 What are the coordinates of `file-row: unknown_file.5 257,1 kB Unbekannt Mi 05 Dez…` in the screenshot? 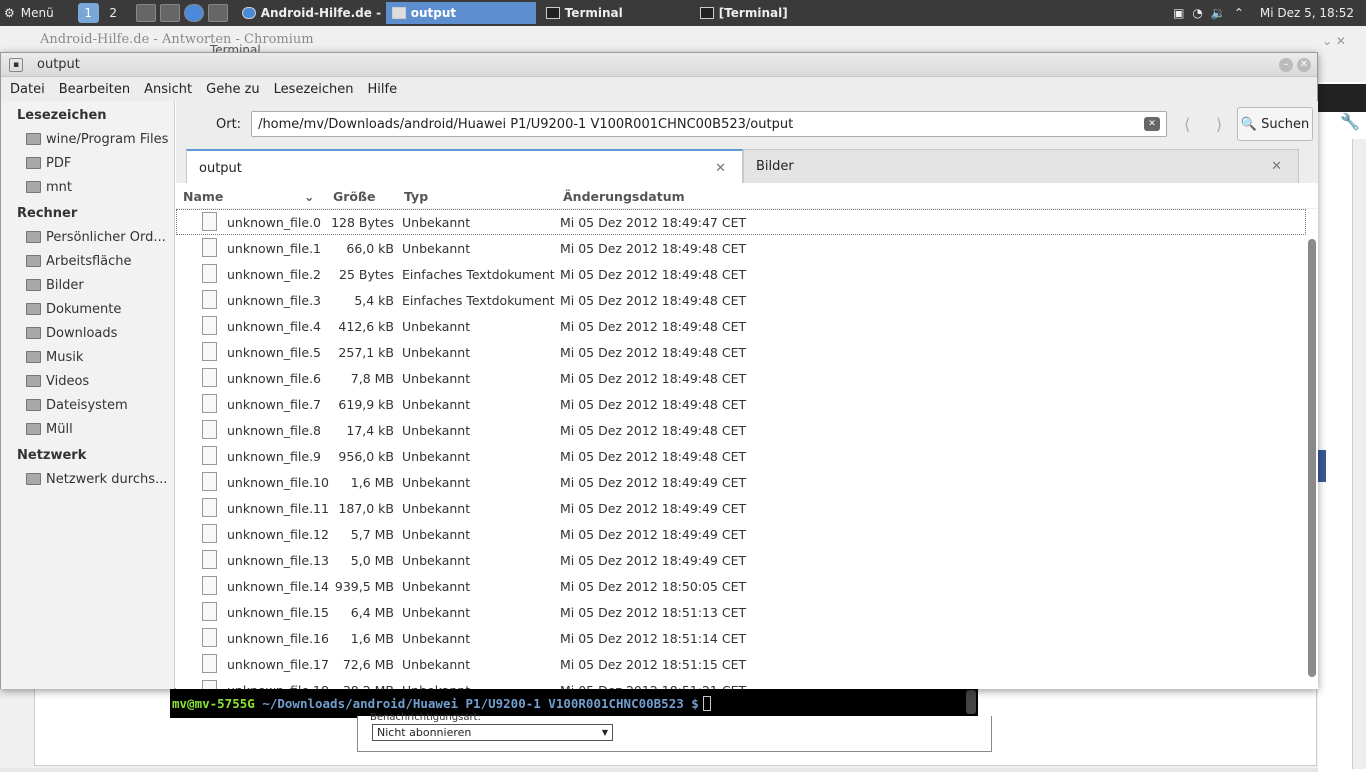 It's located at (741, 352).